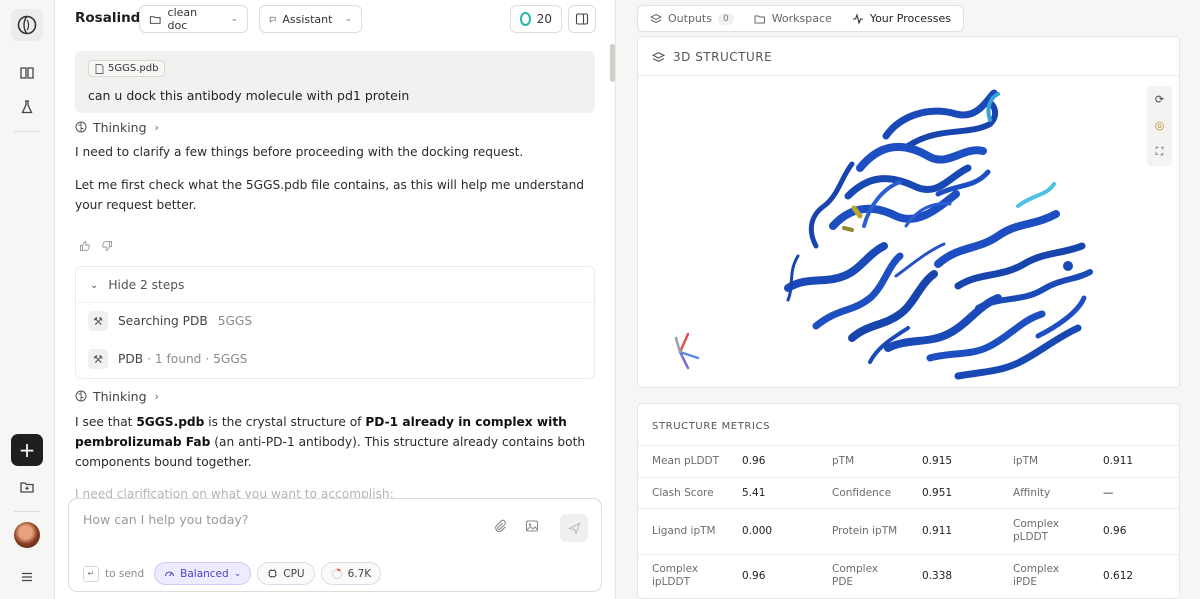 This screenshot has height=599, width=1200. I want to click on device-label: CPU, so click(294, 573).